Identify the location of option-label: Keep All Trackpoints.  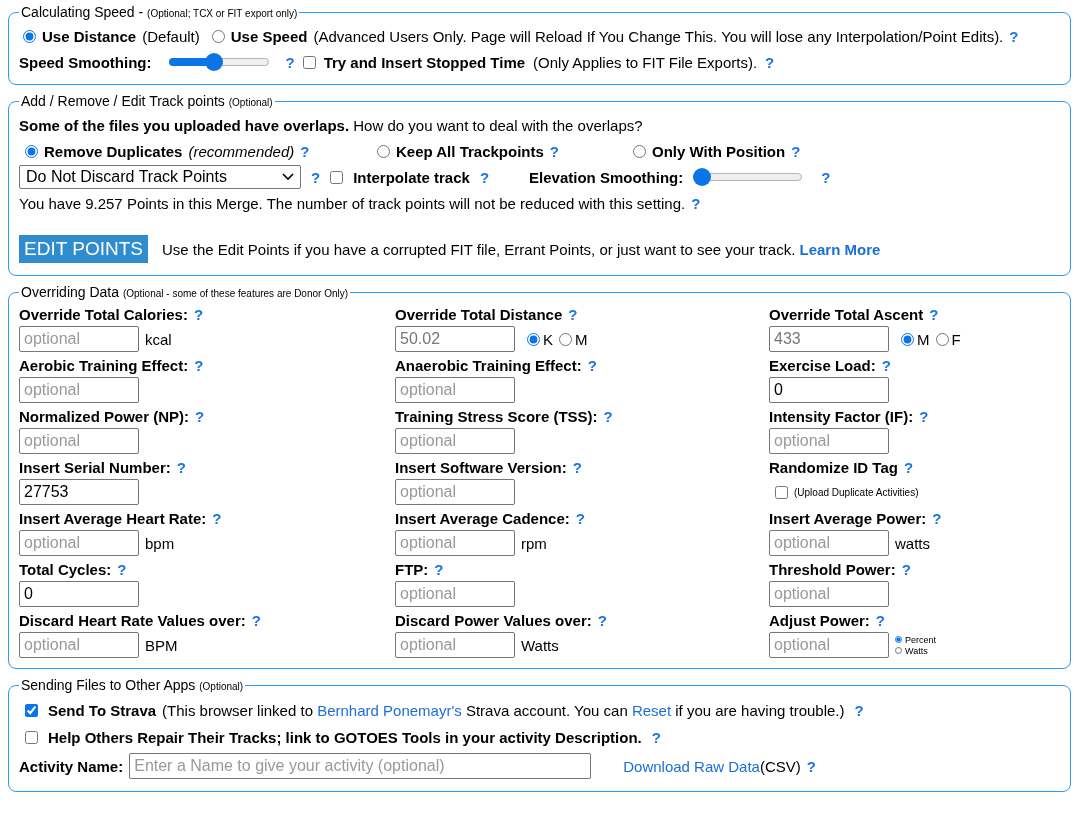
(470, 151).